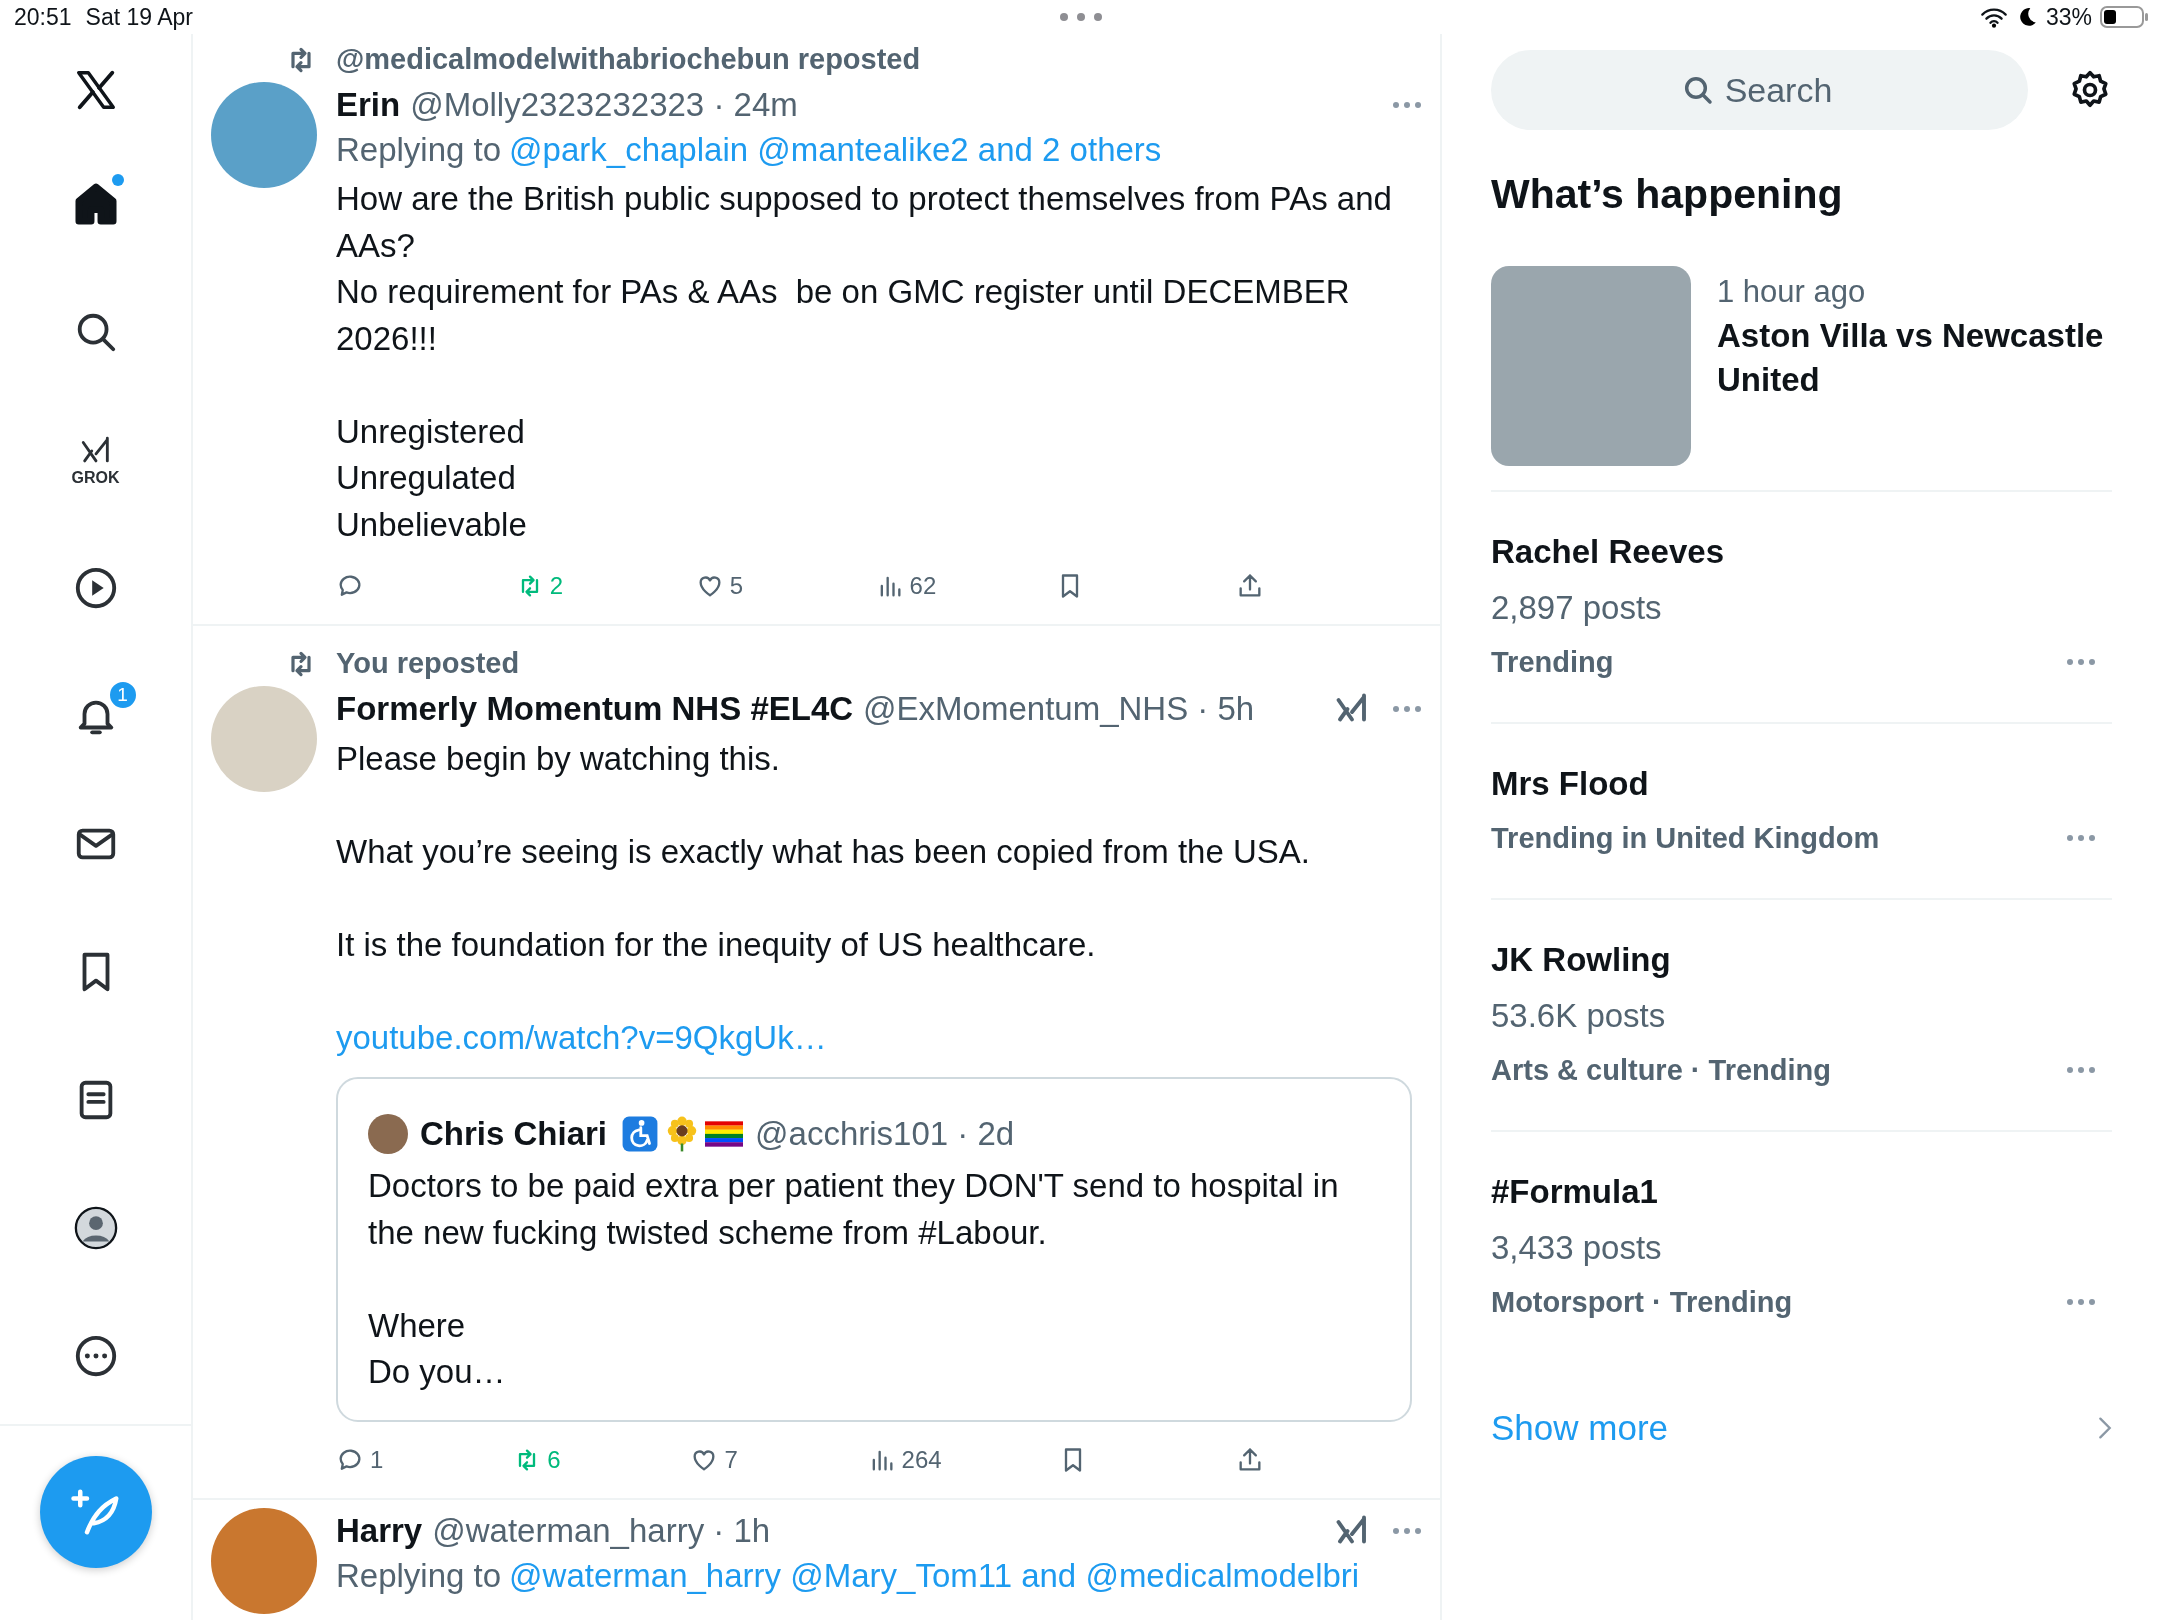 The height and width of the screenshot is (1620, 2160). I want to click on author-handle-time: @ExMomentum_NHS · 5h, so click(1059, 709).